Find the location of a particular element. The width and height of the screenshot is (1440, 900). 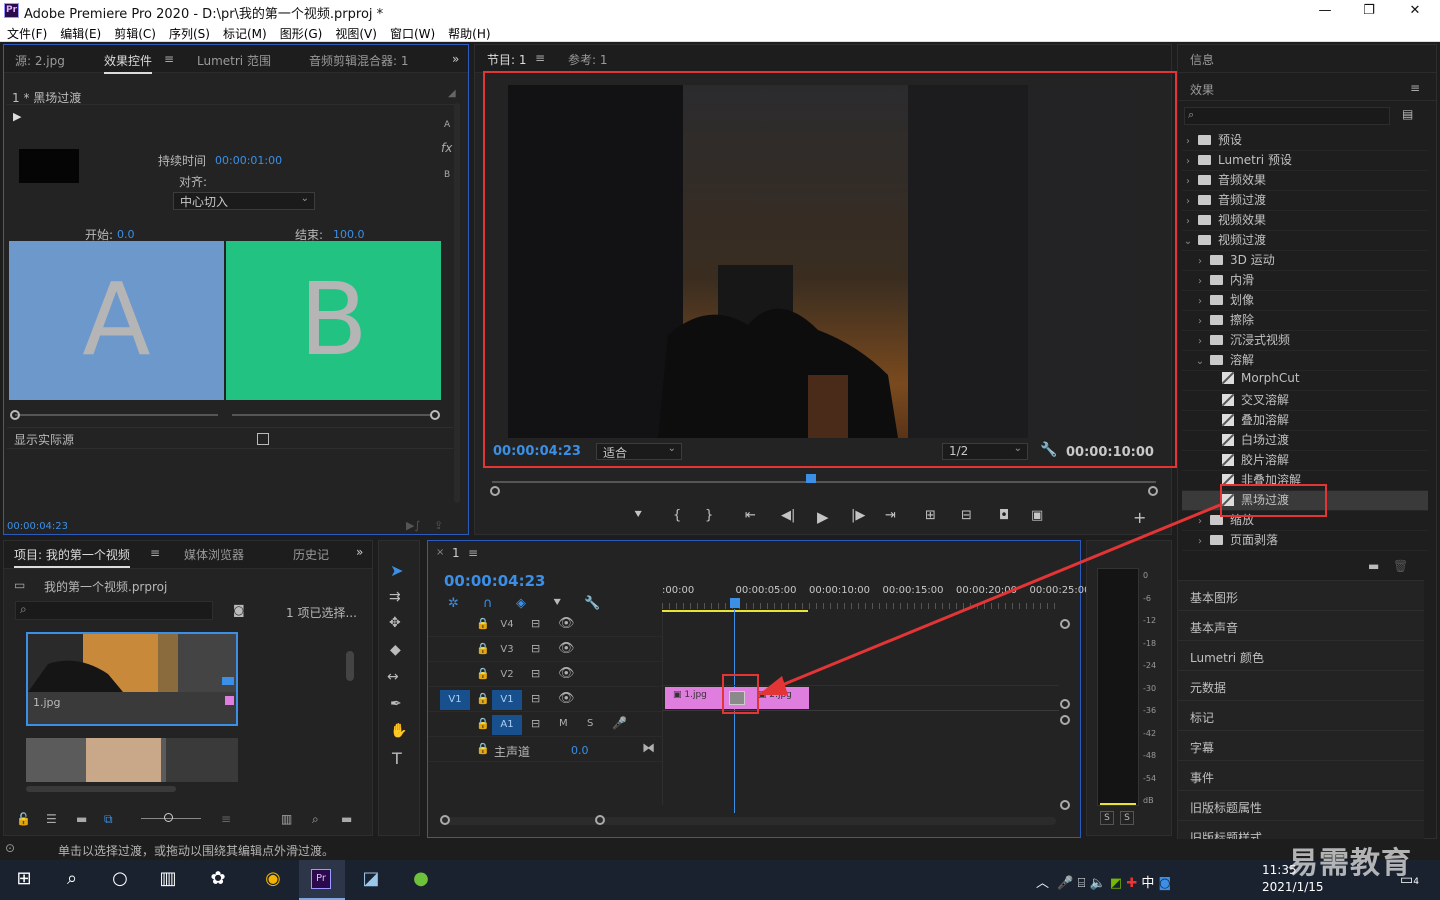

menu-file: 文件(F) is located at coordinates (26, 32).